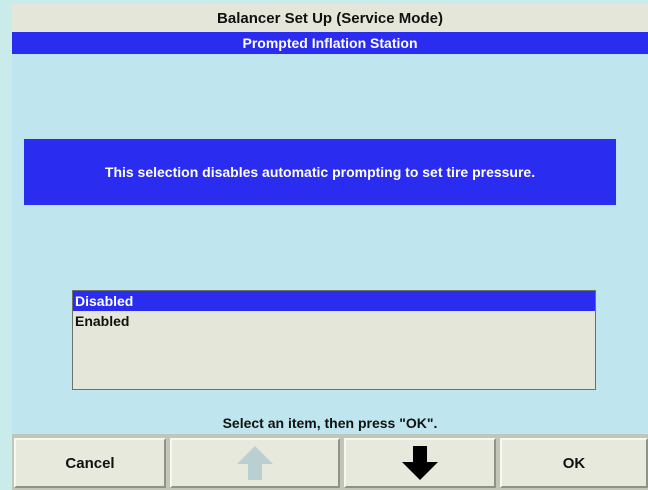 This screenshot has width=648, height=490. I want to click on list-item-enabled: Enabled, so click(334, 321).